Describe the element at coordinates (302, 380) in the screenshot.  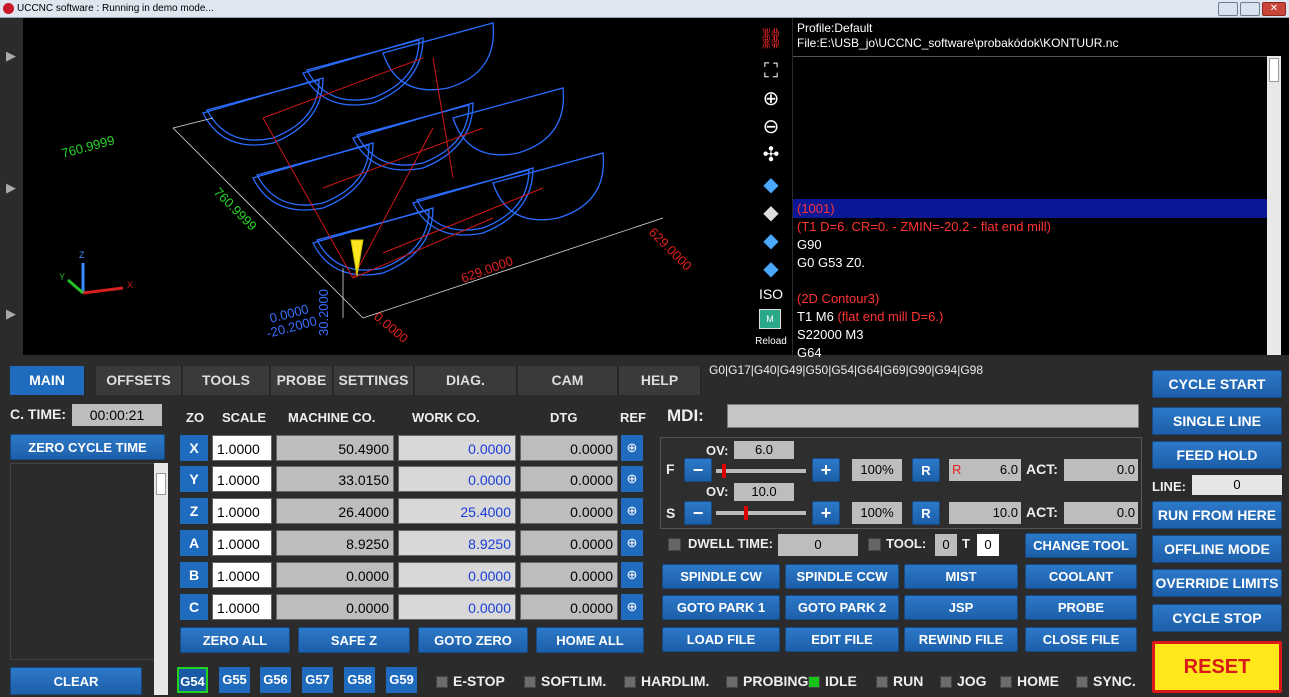
I see `tab-probe: PROBE` at that location.